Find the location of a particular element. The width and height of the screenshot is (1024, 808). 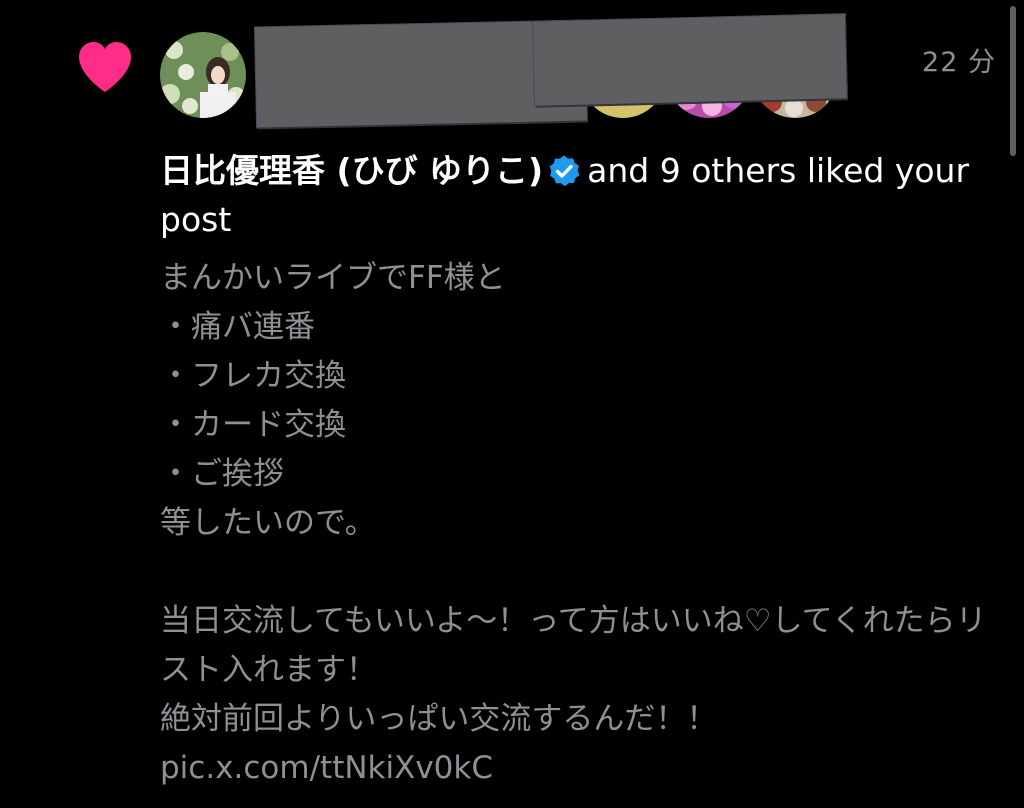

scrollbar is located at coordinates (1013, 81).